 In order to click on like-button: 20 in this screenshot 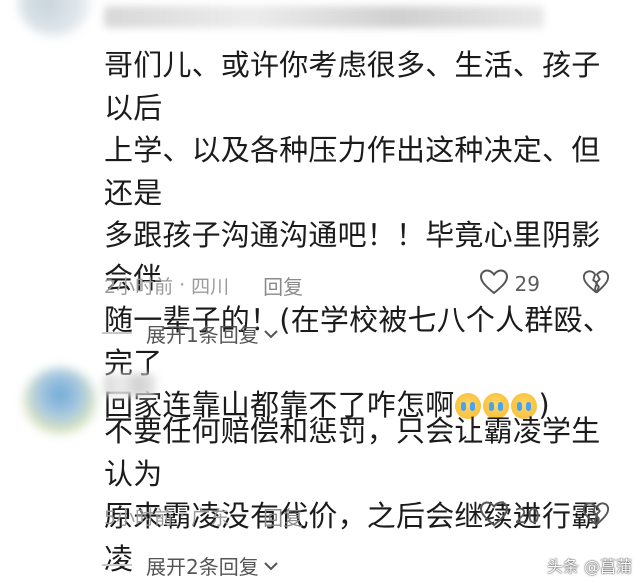, I will do `click(509, 516)`.